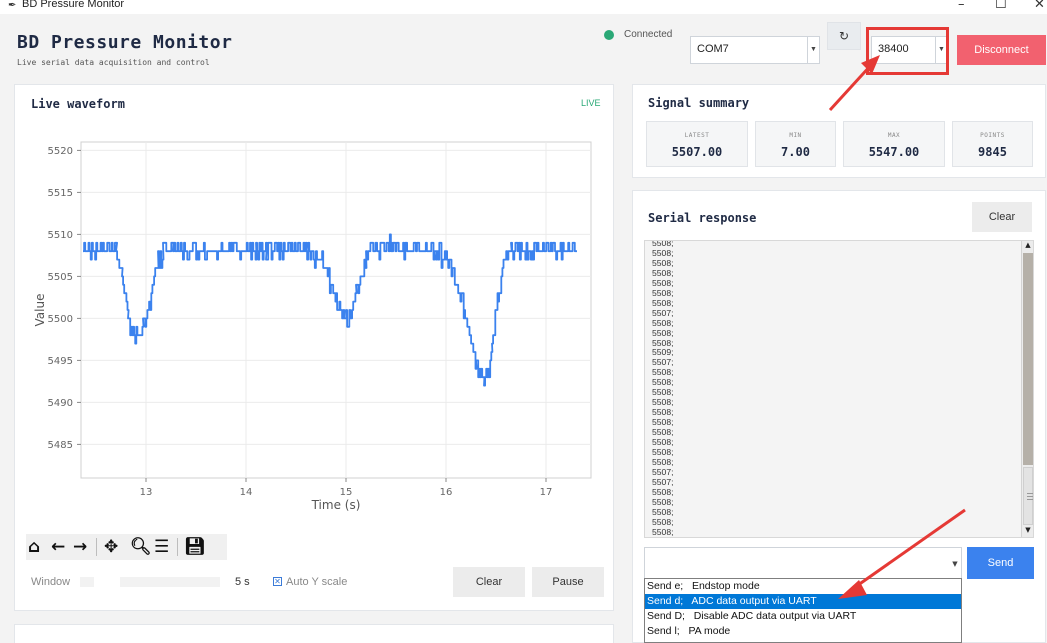 This screenshot has height=643, width=1047. I want to click on port-select: COM7 ▼, so click(755, 50).